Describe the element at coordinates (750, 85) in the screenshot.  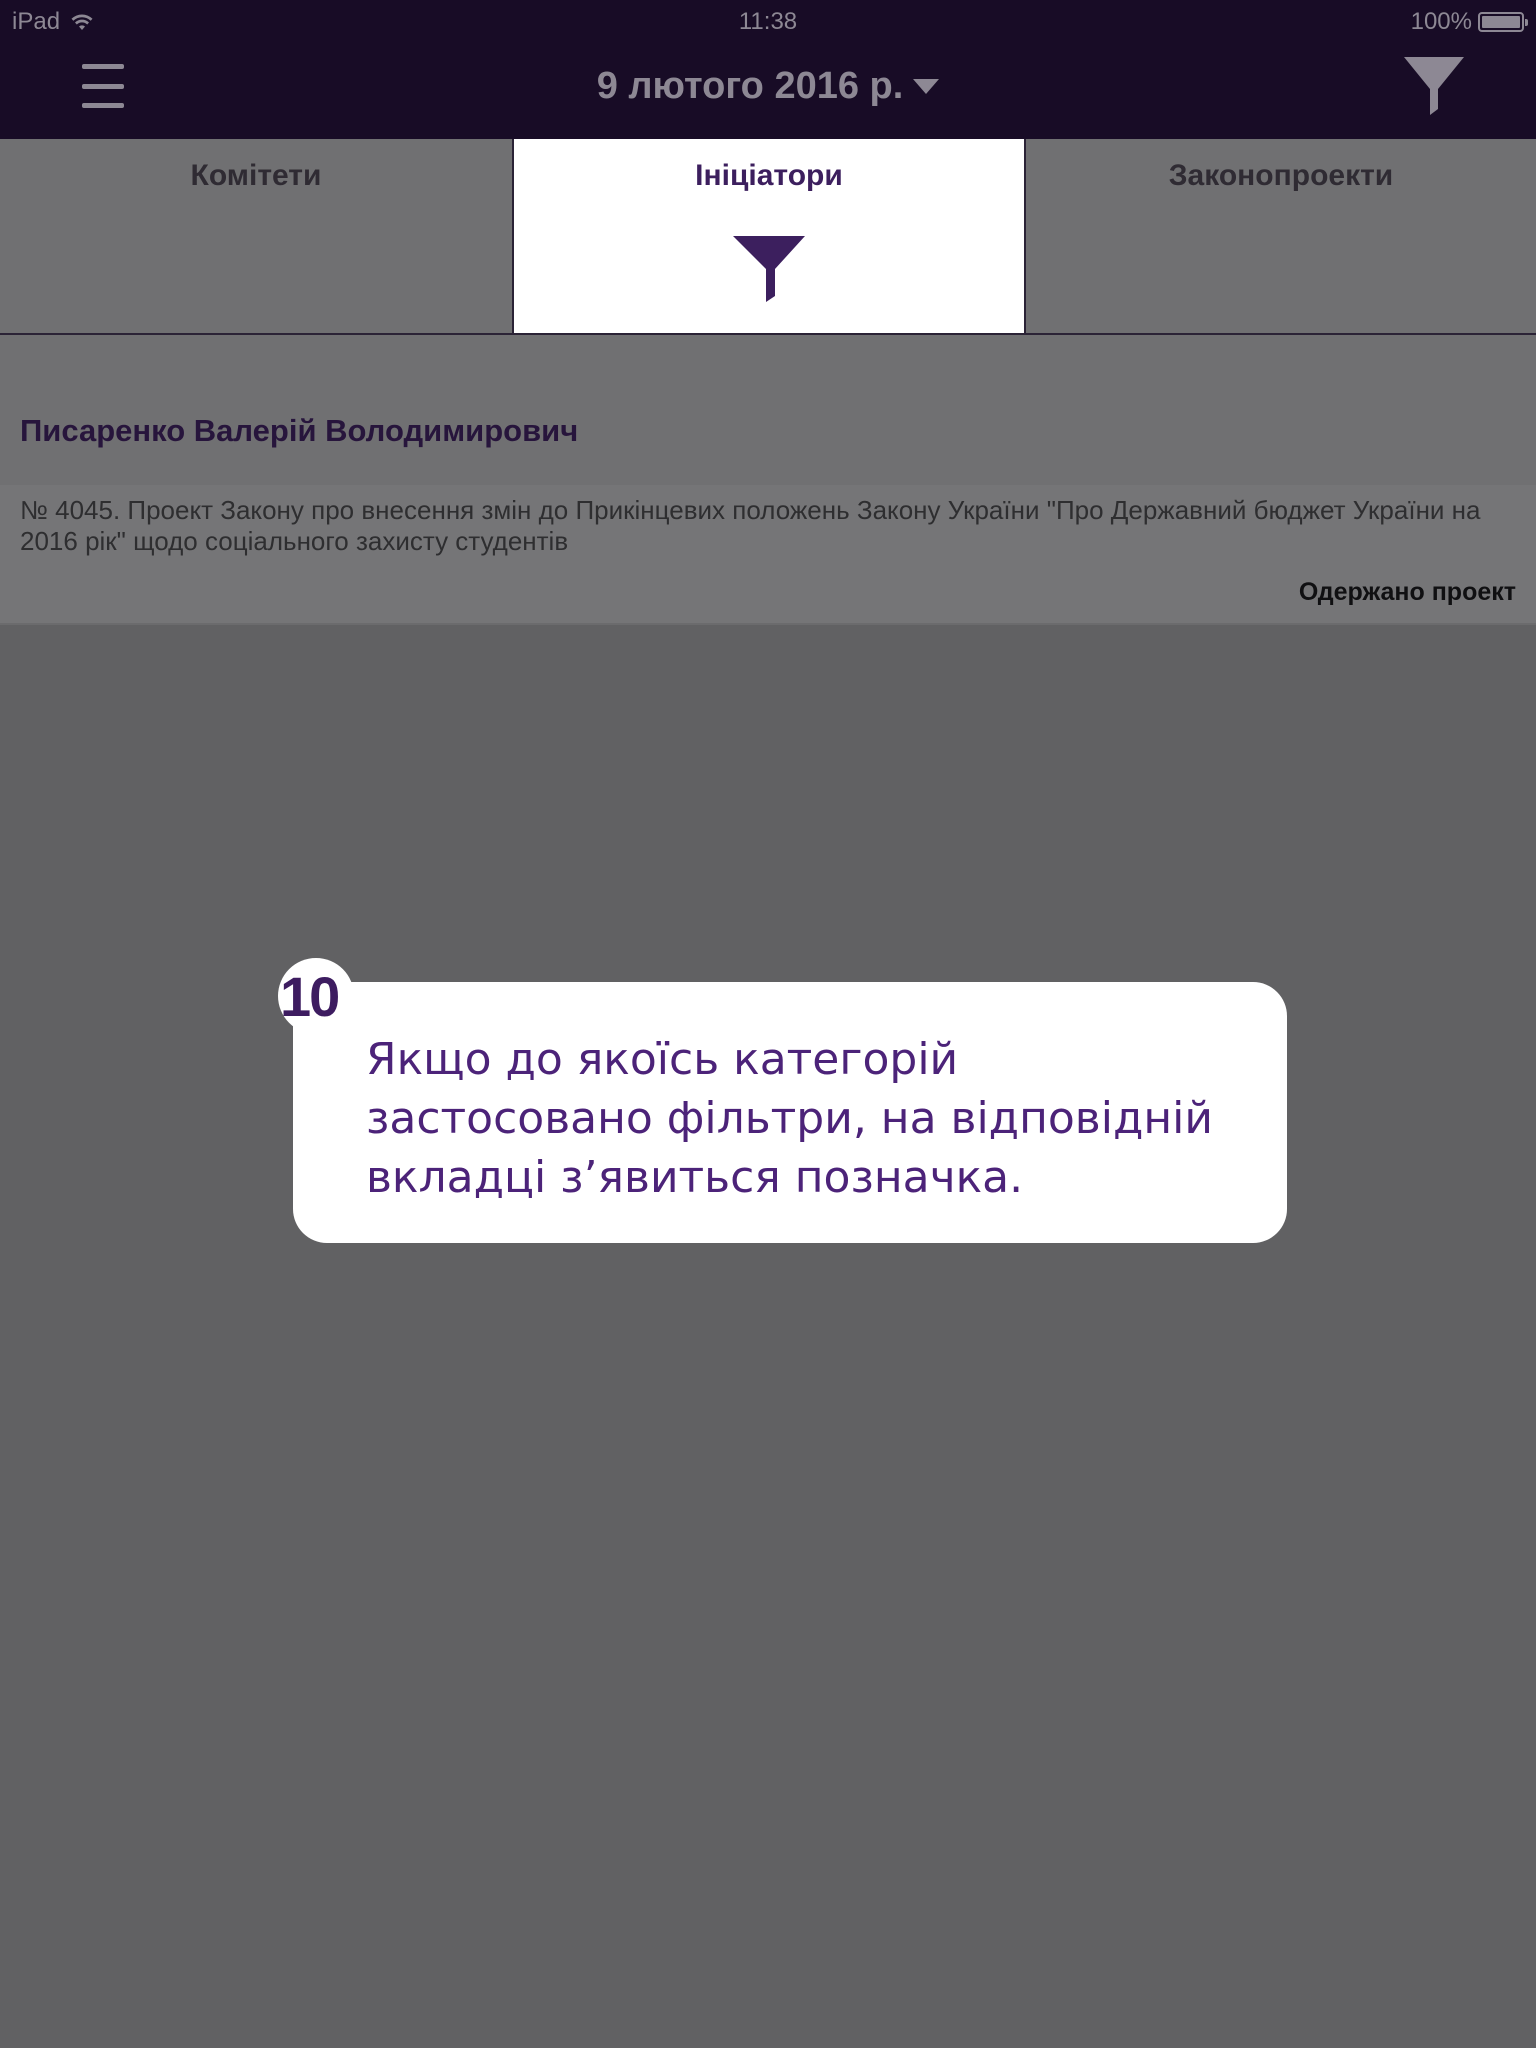
I see `date-label: 9 лютого 2016 р.` at that location.